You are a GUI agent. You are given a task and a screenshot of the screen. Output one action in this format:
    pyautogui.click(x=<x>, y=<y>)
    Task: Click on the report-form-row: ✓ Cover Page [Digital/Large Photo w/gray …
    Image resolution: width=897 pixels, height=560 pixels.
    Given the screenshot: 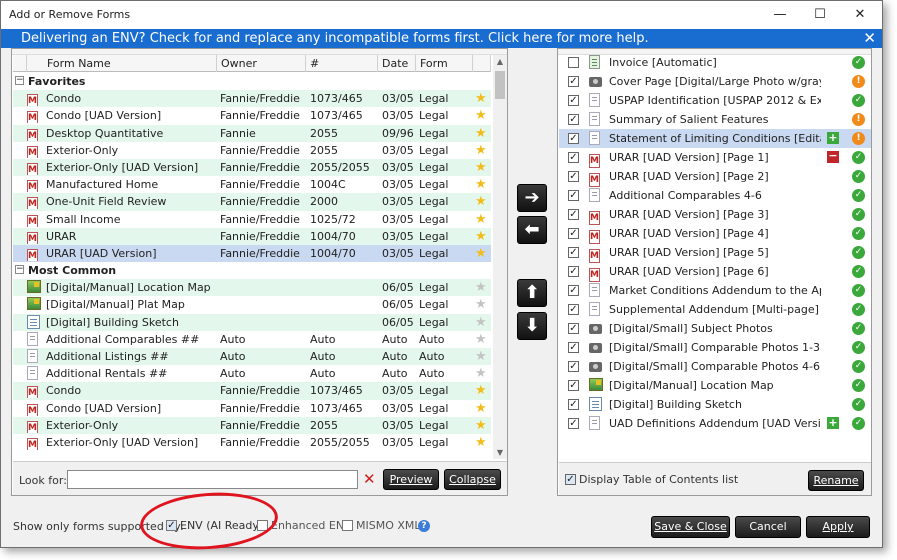 What is the action you would take?
    pyautogui.click(x=715, y=81)
    